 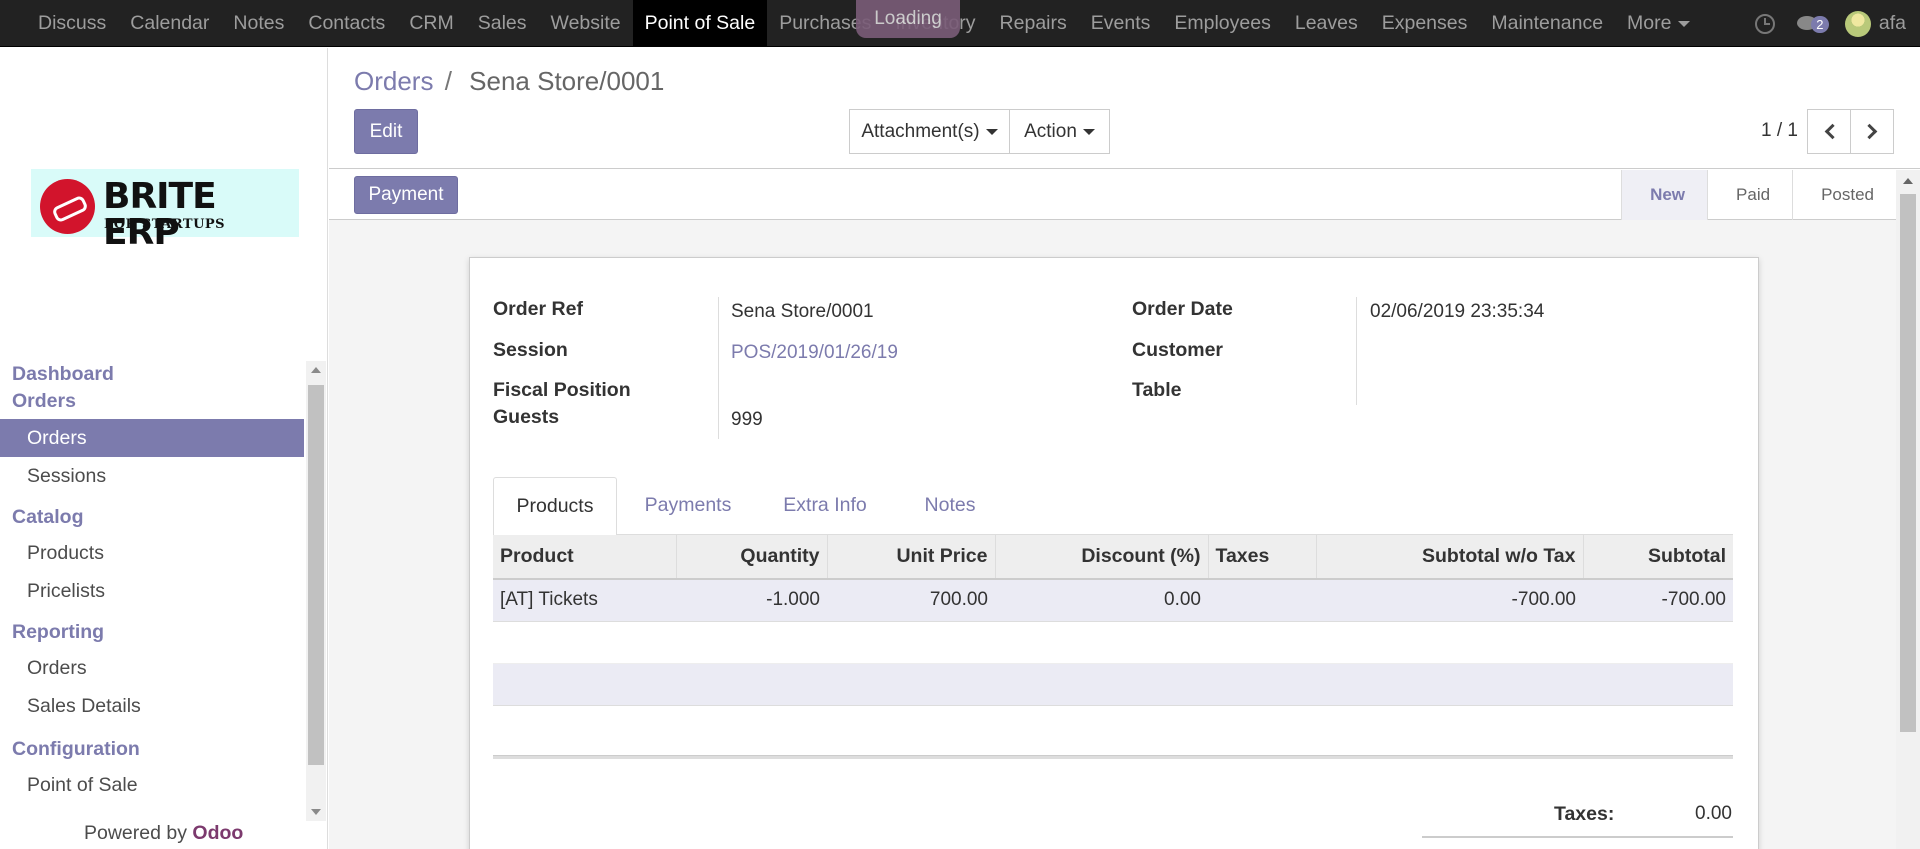 I want to click on session-label: Session, so click(x=530, y=350).